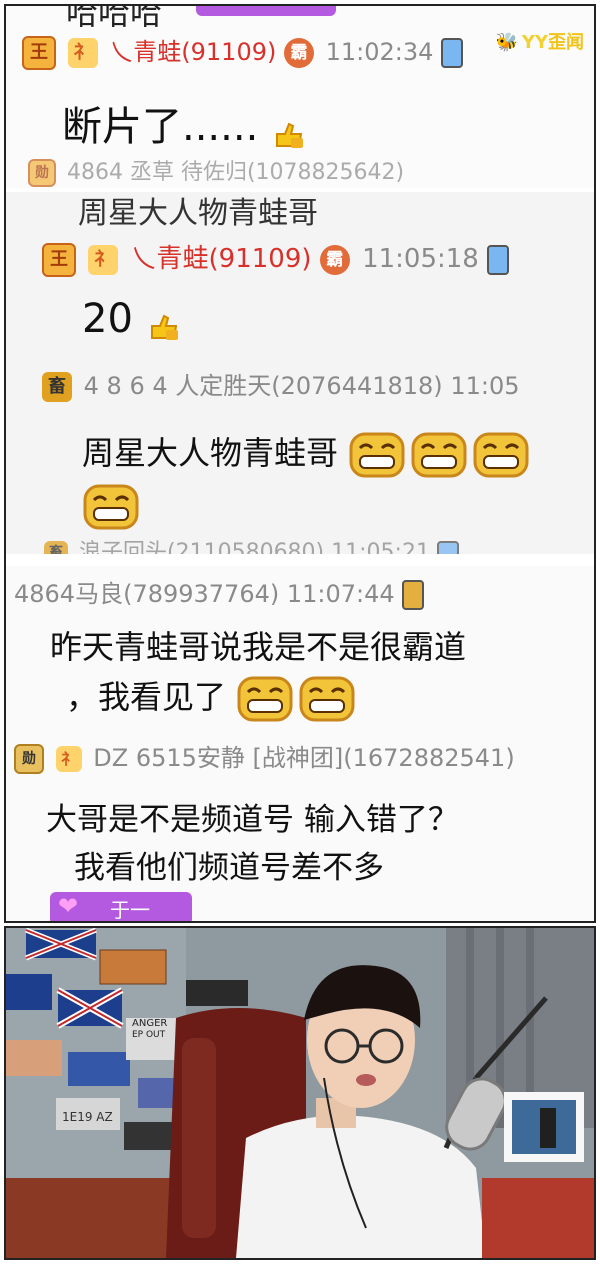 The height and width of the screenshot is (1265, 600). What do you see at coordinates (251, 544) in the screenshot?
I see `partial-message-header: 畜 浪子回头(2110580680) 11:05:21` at bounding box center [251, 544].